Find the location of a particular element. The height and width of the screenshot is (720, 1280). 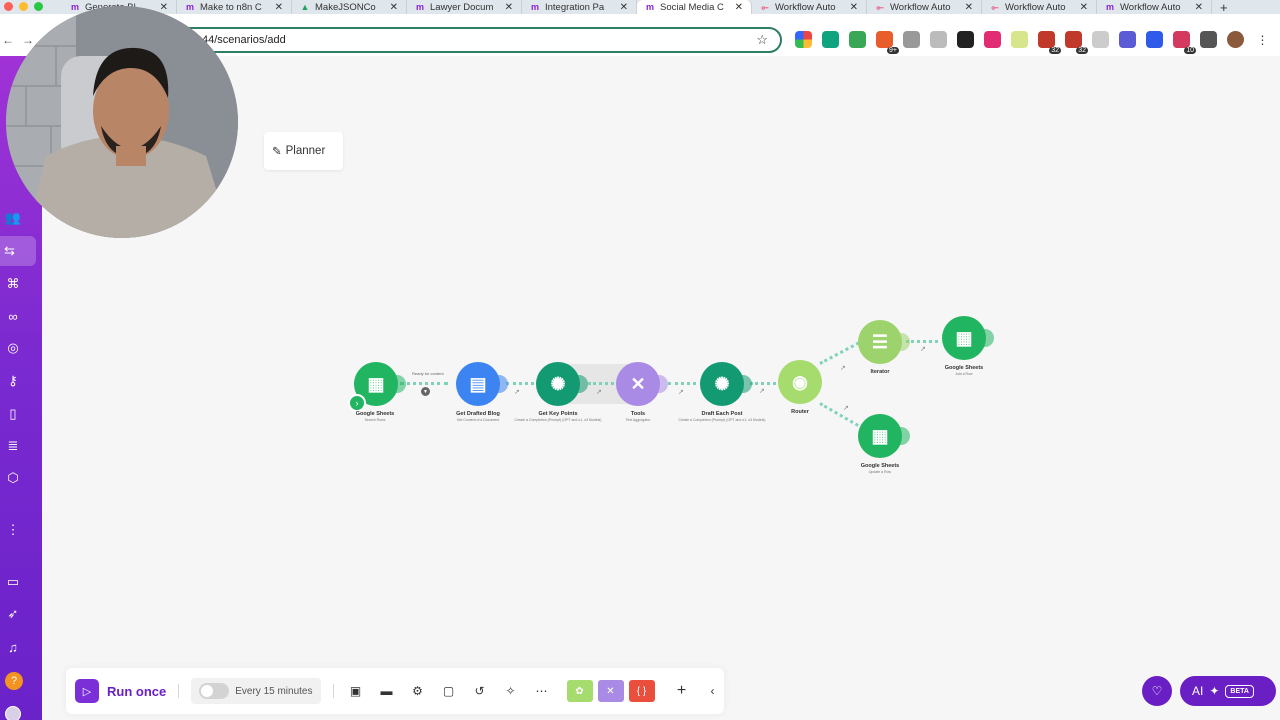

menu-dots-icon: ⋮ is located at coordinates (1262, 39).